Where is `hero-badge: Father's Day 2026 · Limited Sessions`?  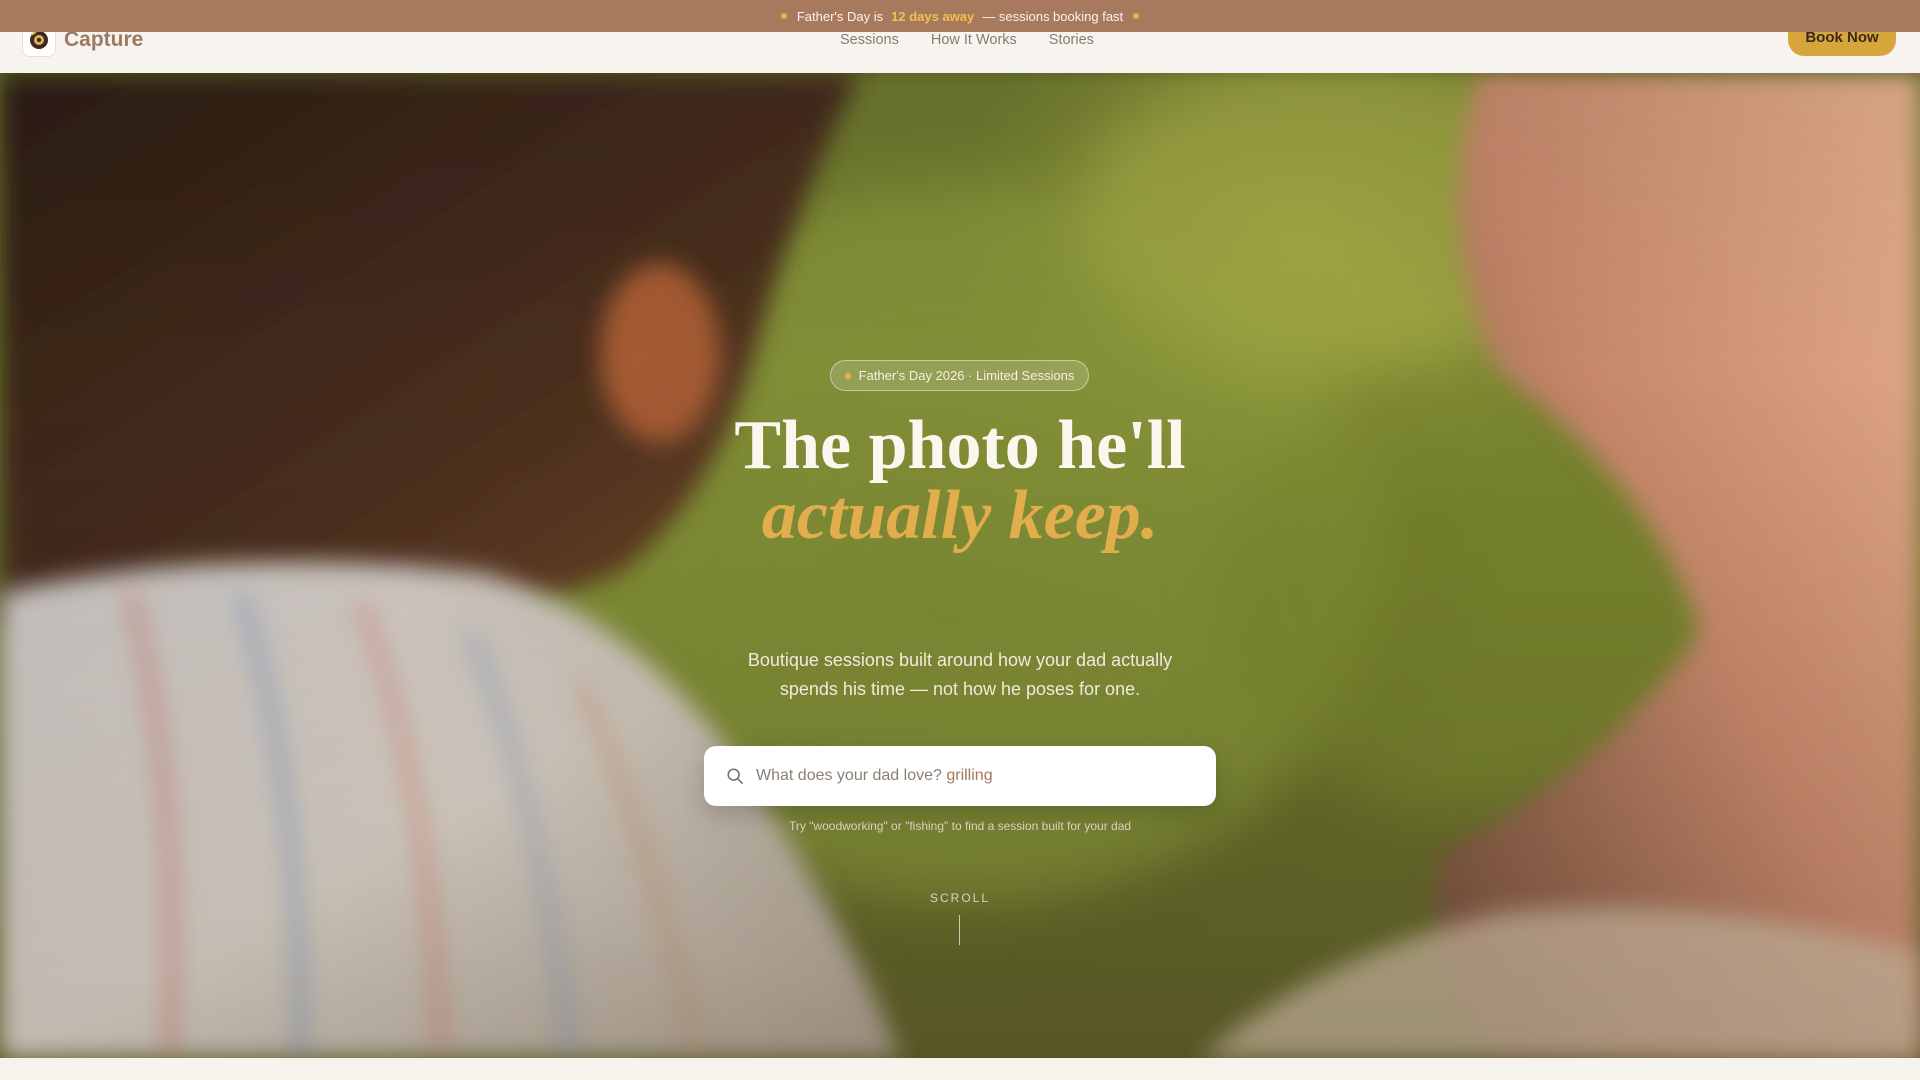 hero-badge: Father's Day 2026 · Limited Sessions is located at coordinates (959, 375).